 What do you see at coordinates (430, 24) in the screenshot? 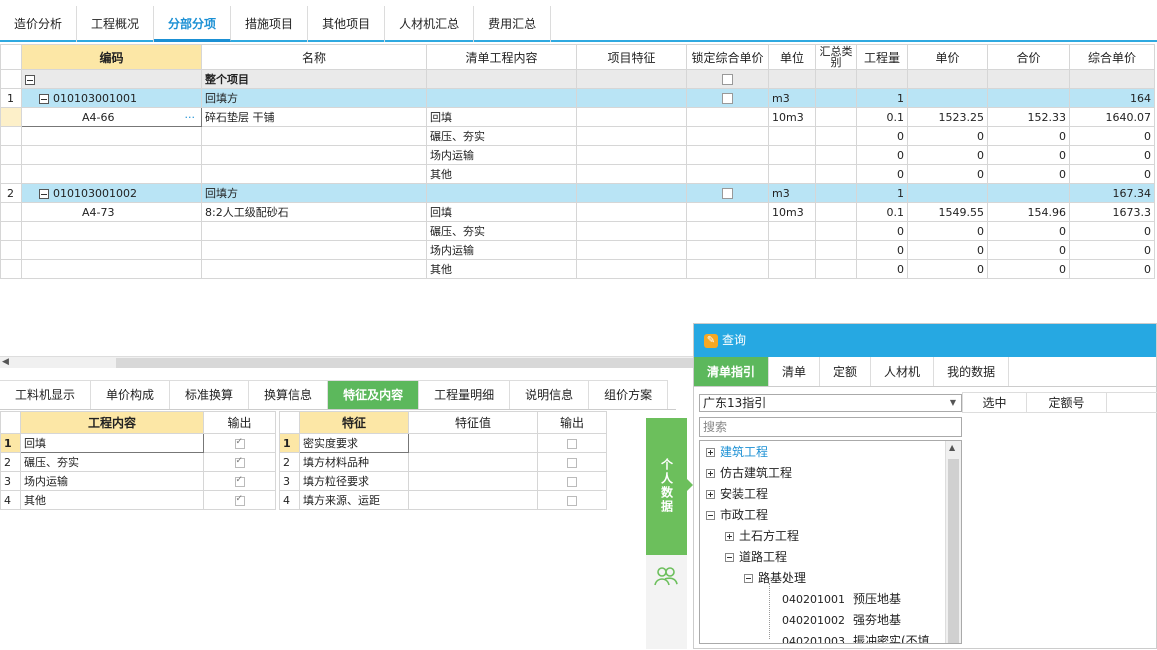
I see `tab-labor-material-summary: 人材机汇总` at bounding box center [430, 24].